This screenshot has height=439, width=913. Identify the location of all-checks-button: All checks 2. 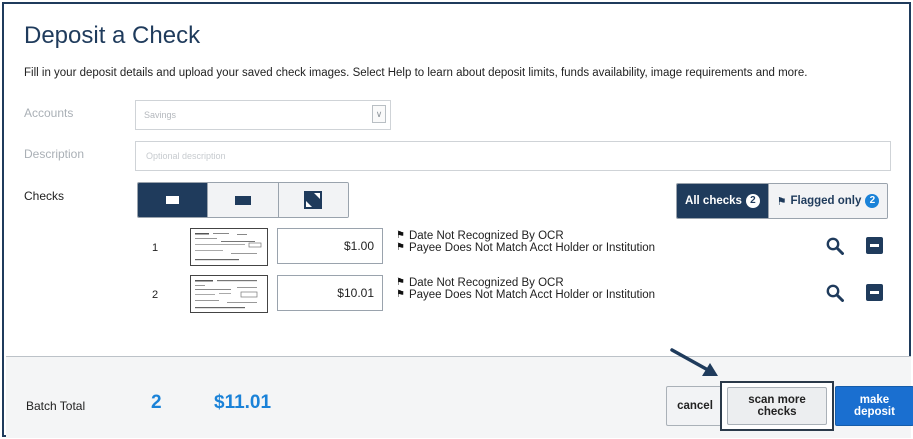
(722, 201).